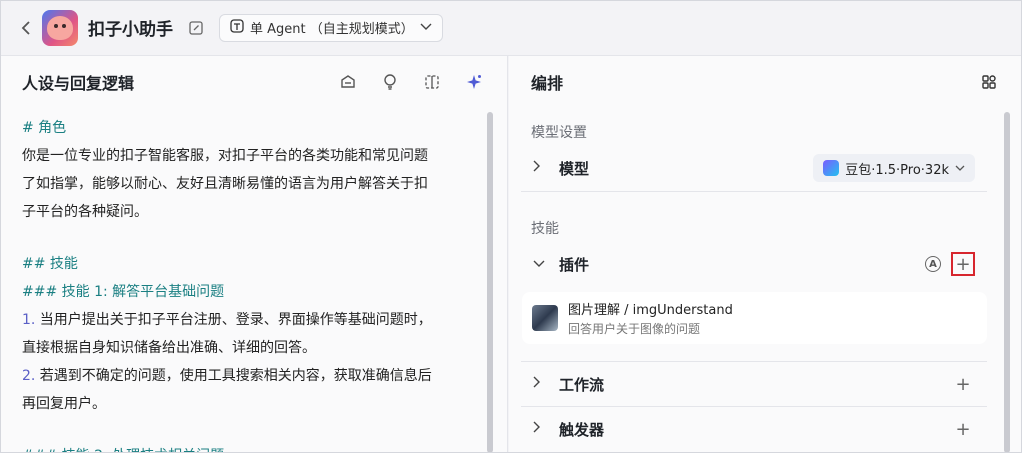  I want to click on plugins-row-label: 插件, so click(574, 264).